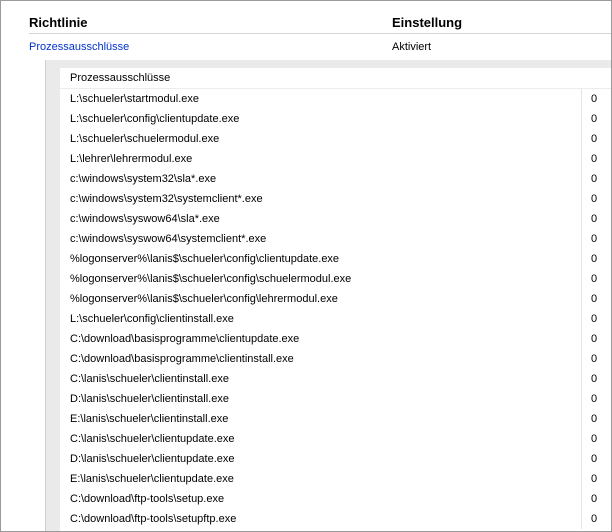 The image size is (612, 532). What do you see at coordinates (335, 78) in the screenshot?
I see `exclusions-table-header: Prozessausschlüsse` at bounding box center [335, 78].